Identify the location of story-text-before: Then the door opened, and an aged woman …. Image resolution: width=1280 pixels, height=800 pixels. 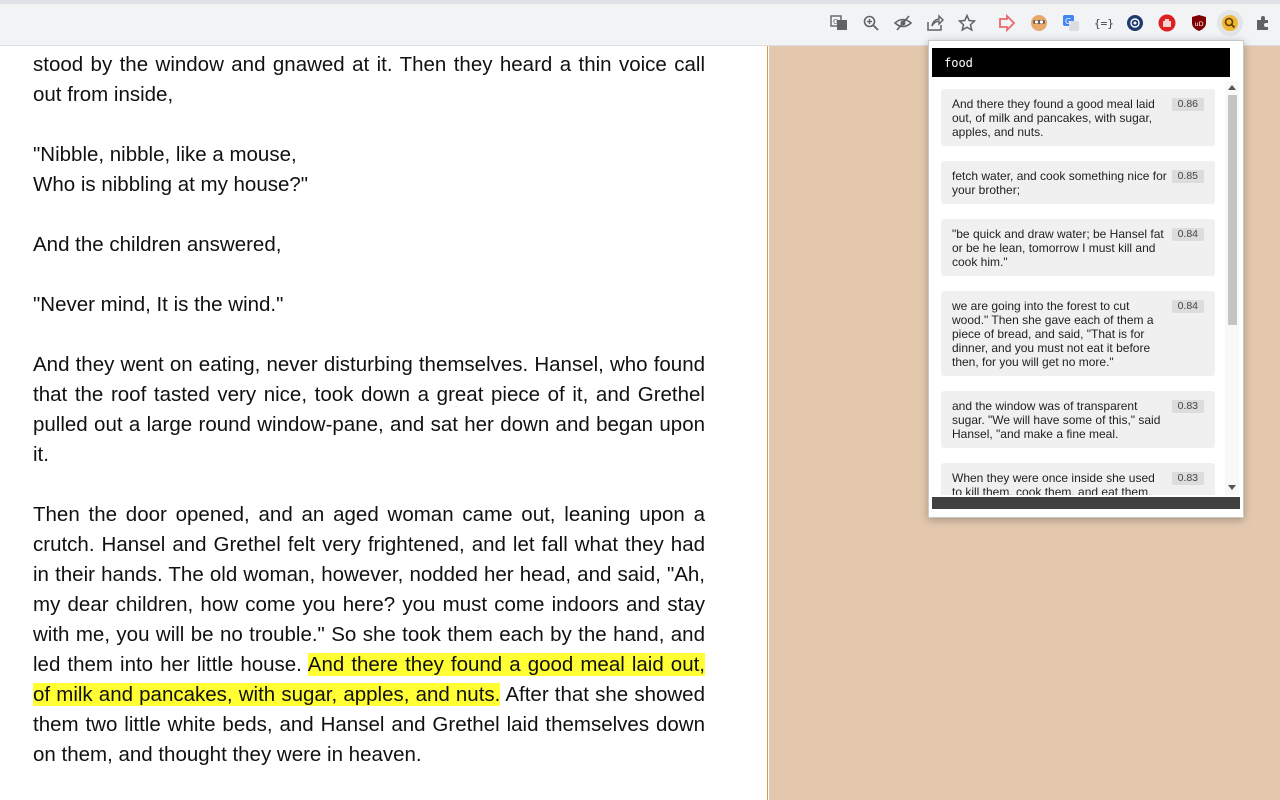
(369, 589).